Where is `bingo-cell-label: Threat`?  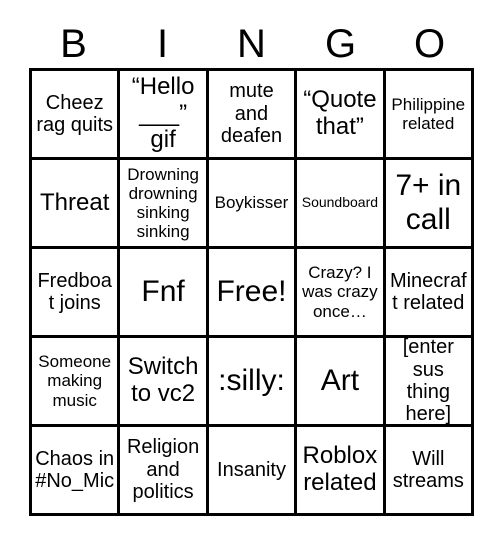 bingo-cell-label: Threat is located at coordinates (75, 202).